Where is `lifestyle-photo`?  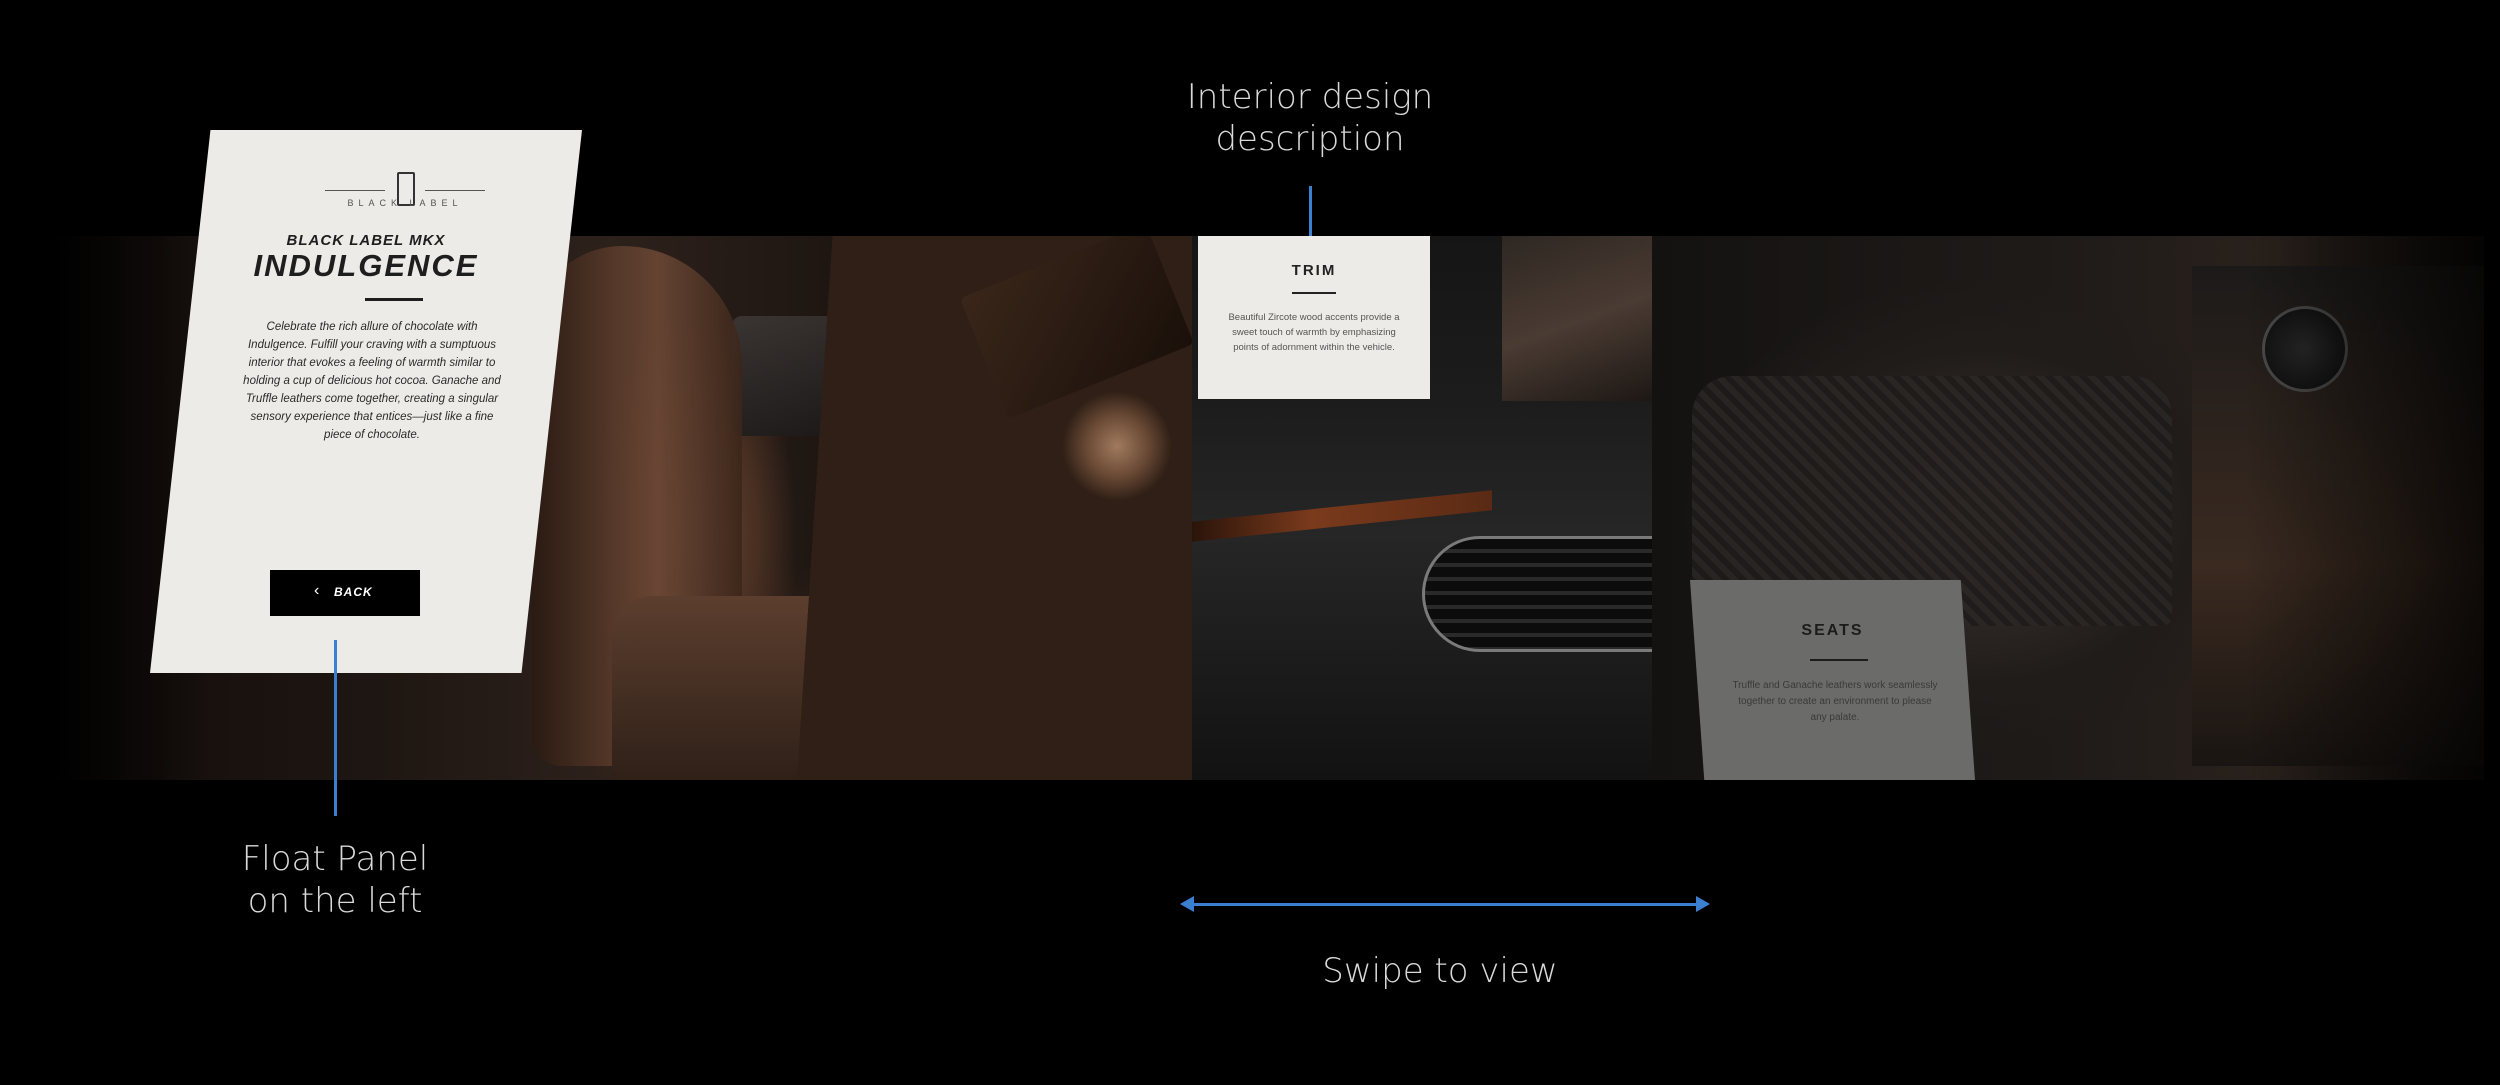 lifestyle-photo is located at coordinates (1587, 318).